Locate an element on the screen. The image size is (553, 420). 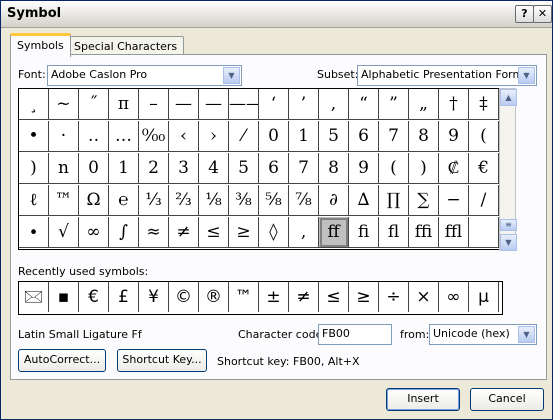
recent-symbol: € is located at coordinates (94, 297).